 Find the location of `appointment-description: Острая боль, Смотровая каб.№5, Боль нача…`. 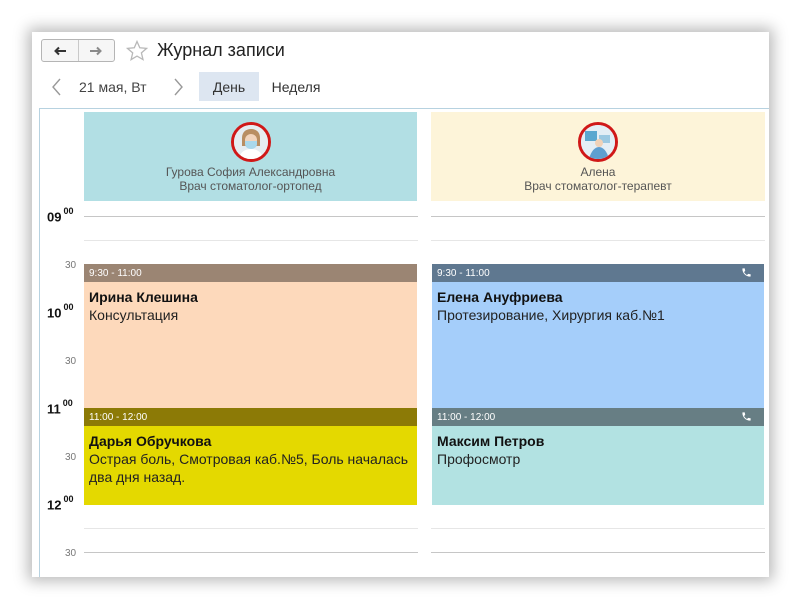

appointment-description: Острая боль, Смотровая каб.№5, Боль нача… is located at coordinates (249, 468).